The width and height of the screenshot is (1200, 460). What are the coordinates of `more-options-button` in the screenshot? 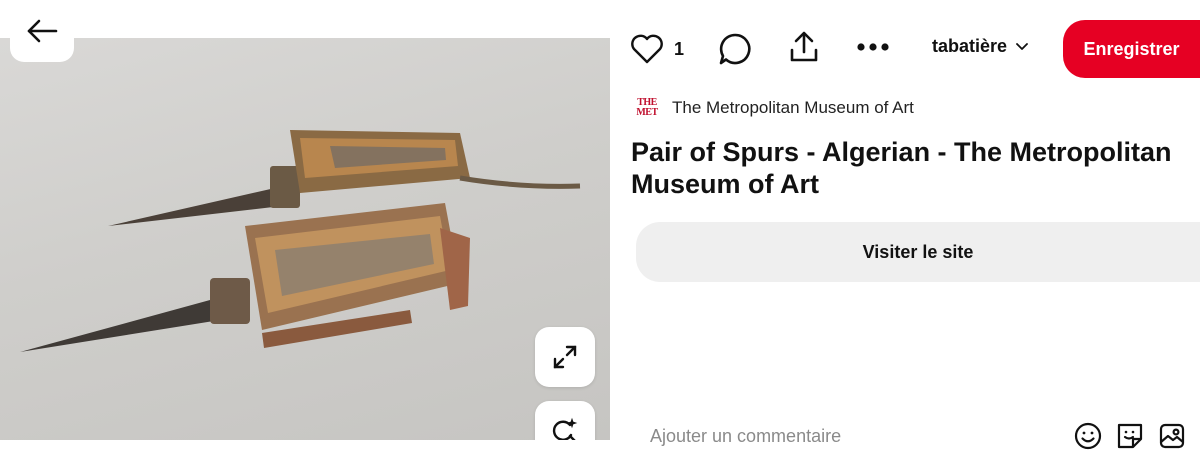 It's located at (873, 47).